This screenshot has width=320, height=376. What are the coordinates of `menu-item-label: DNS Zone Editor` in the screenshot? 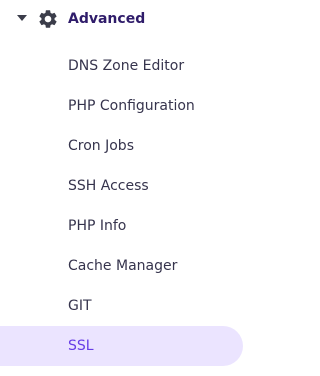 It's located at (126, 66).